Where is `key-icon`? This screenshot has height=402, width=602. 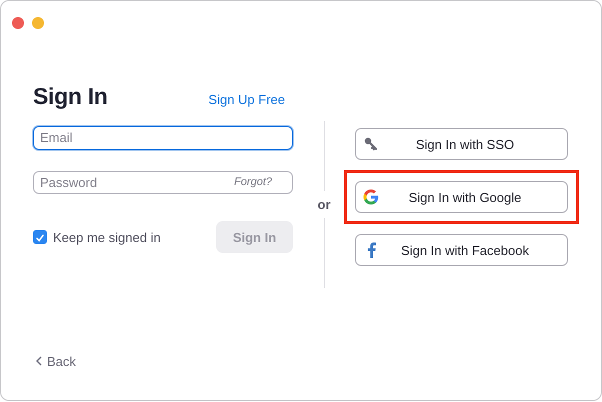
key-icon is located at coordinates (371, 144).